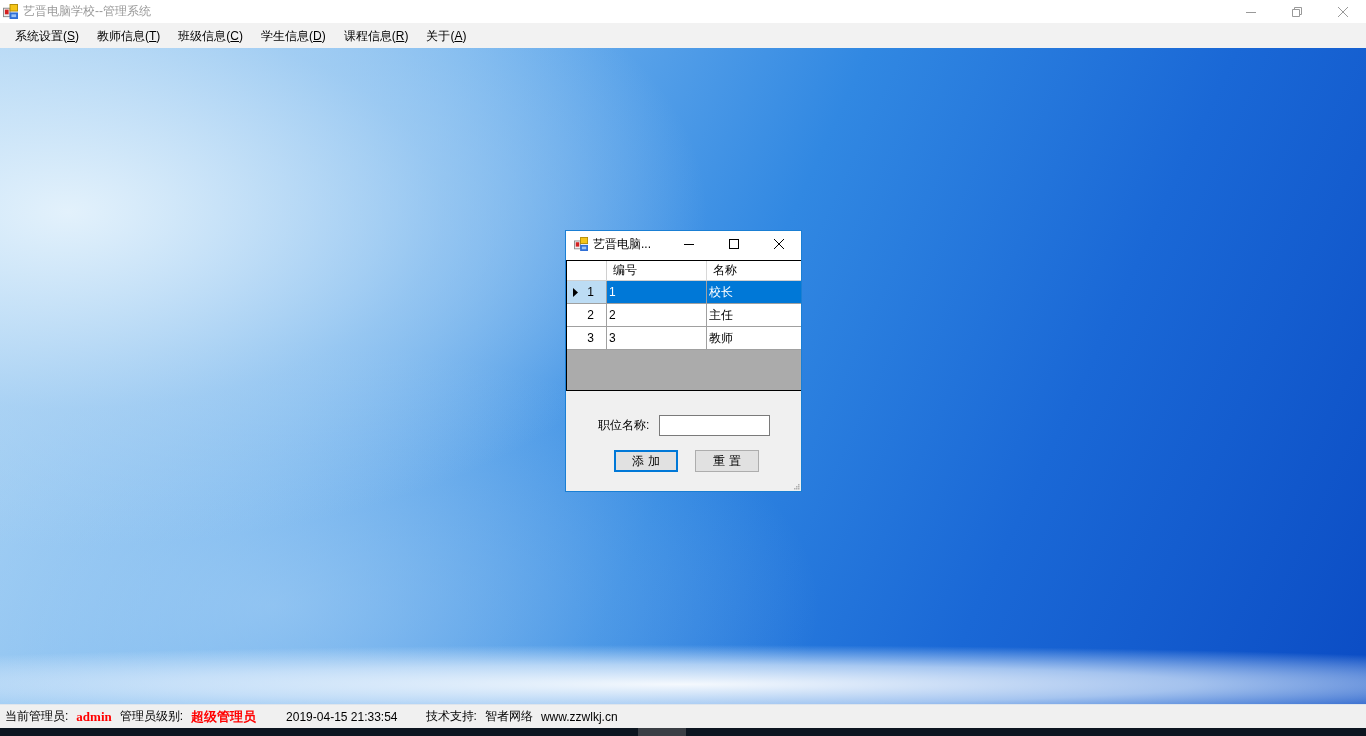 The image size is (1366, 736). What do you see at coordinates (721, 292) in the screenshot?
I see `table-cell-text: 校长` at bounding box center [721, 292].